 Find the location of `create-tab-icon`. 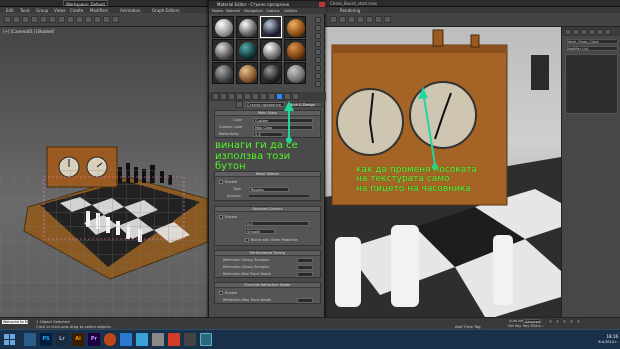

create-tab-icon is located at coordinates (568, 32).